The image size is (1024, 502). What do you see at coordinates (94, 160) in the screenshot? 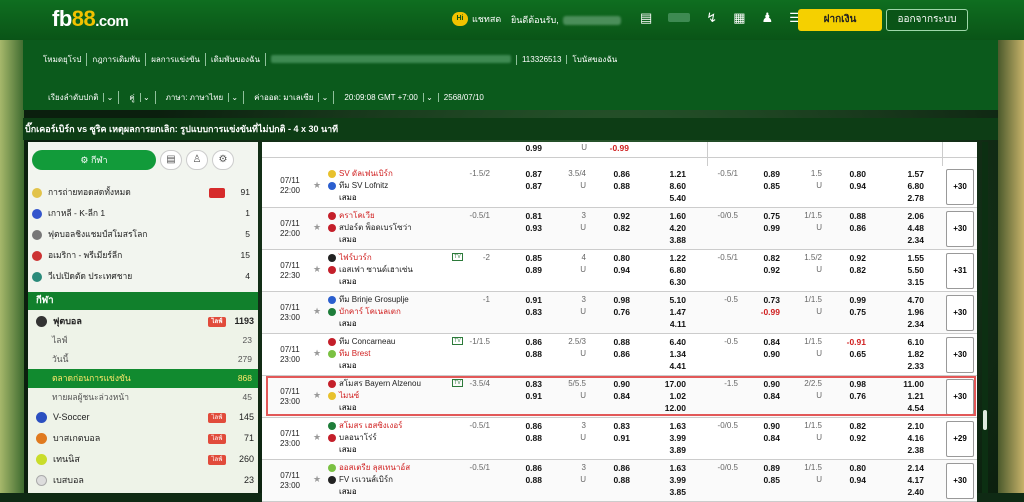
I see `sports-fav-button: ⚙ กีฬา` at bounding box center [94, 160].